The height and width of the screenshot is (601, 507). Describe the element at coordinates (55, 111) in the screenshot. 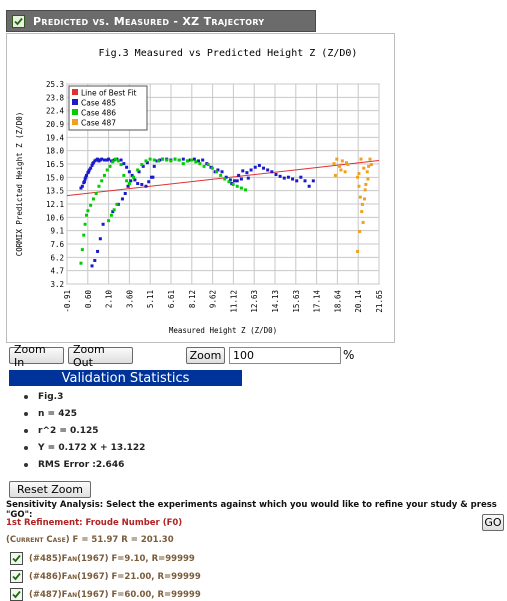

I see `y-tick-label: 22.4` at that location.